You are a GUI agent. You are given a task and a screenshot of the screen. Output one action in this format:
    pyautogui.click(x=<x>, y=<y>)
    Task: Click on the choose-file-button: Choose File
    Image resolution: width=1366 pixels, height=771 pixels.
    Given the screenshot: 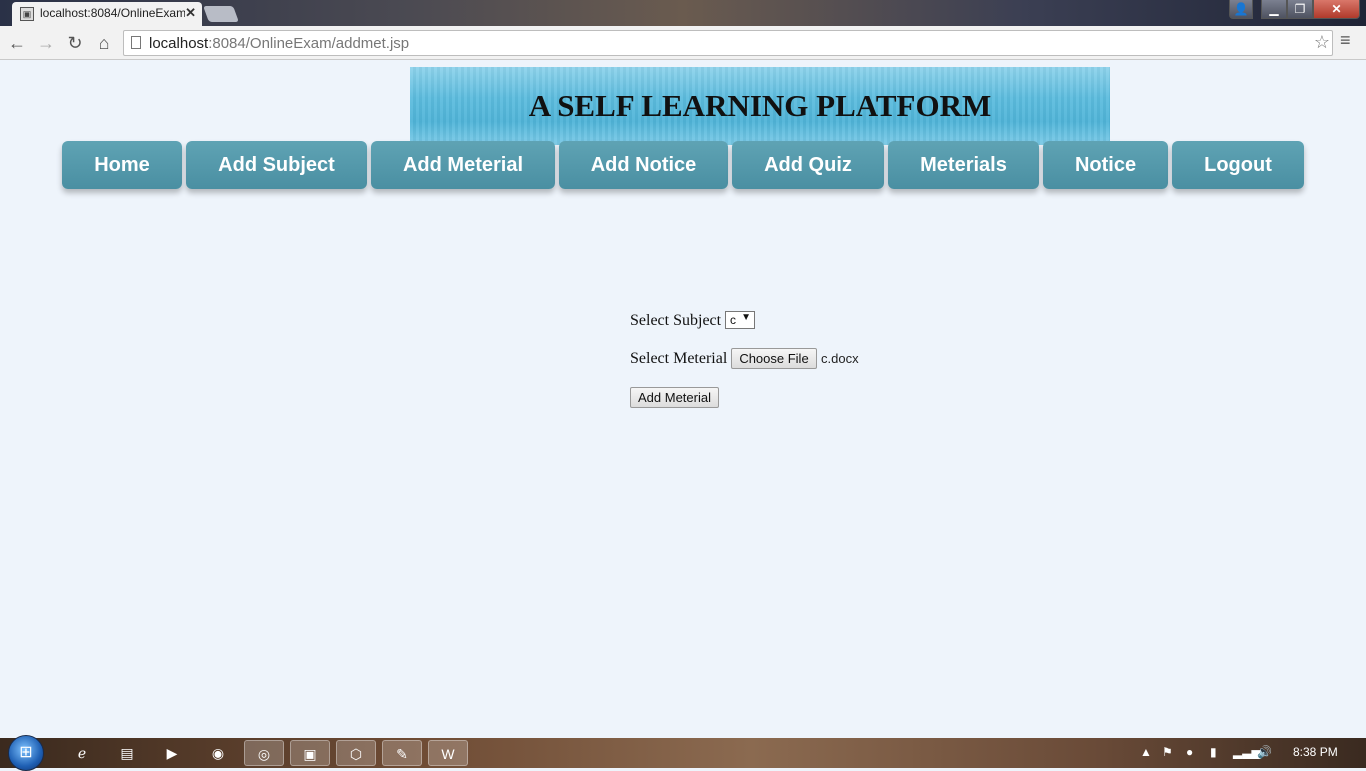 What is the action you would take?
    pyautogui.click(x=774, y=358)
    